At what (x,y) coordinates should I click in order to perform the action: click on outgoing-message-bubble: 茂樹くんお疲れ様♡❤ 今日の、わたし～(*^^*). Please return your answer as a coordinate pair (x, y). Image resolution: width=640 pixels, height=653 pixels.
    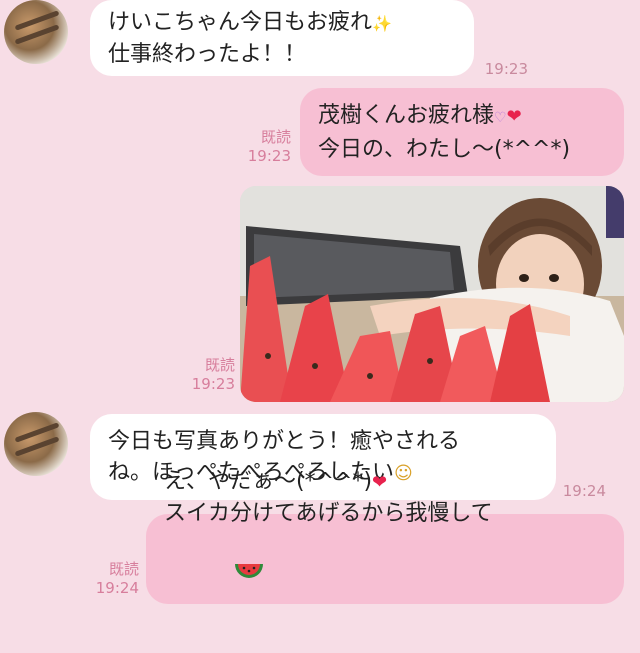
    Looking at the image, I should click on (462, 132).